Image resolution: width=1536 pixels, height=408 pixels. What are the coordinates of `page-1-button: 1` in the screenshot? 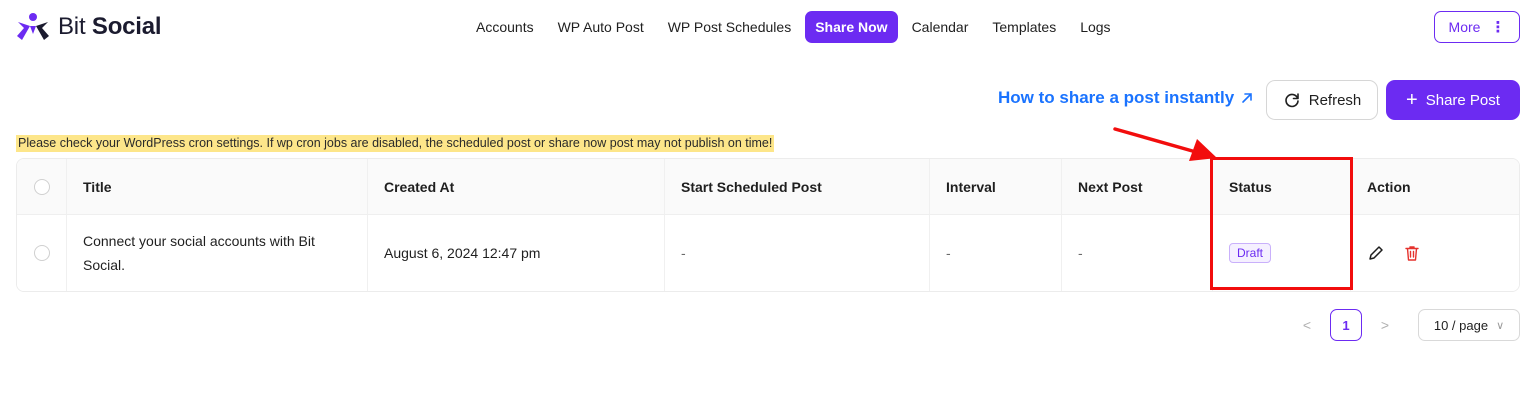 It's located at (1346, 325).